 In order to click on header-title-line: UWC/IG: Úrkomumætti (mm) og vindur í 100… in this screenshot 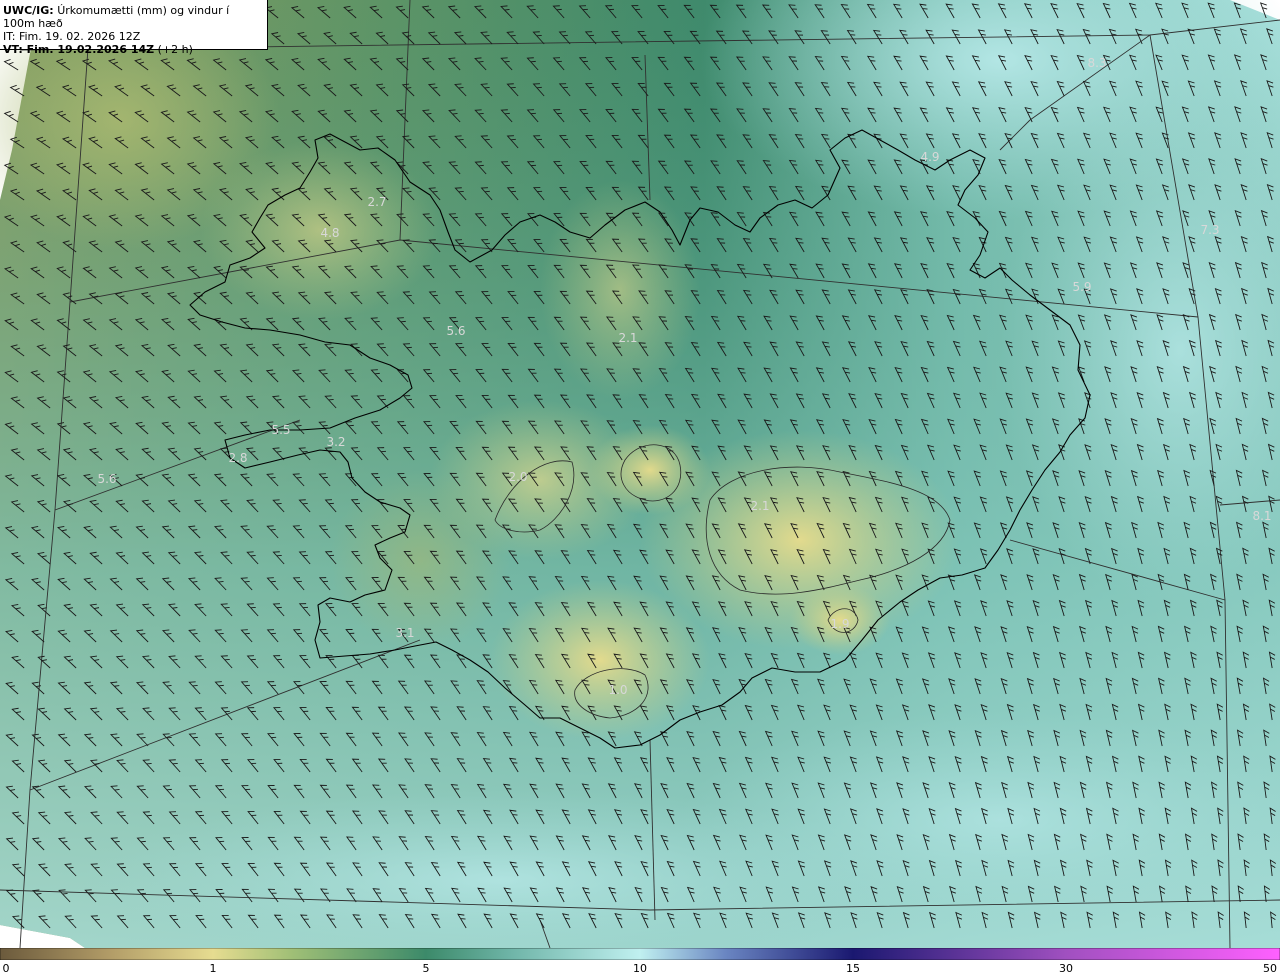, I will do `click(133, 17)`.